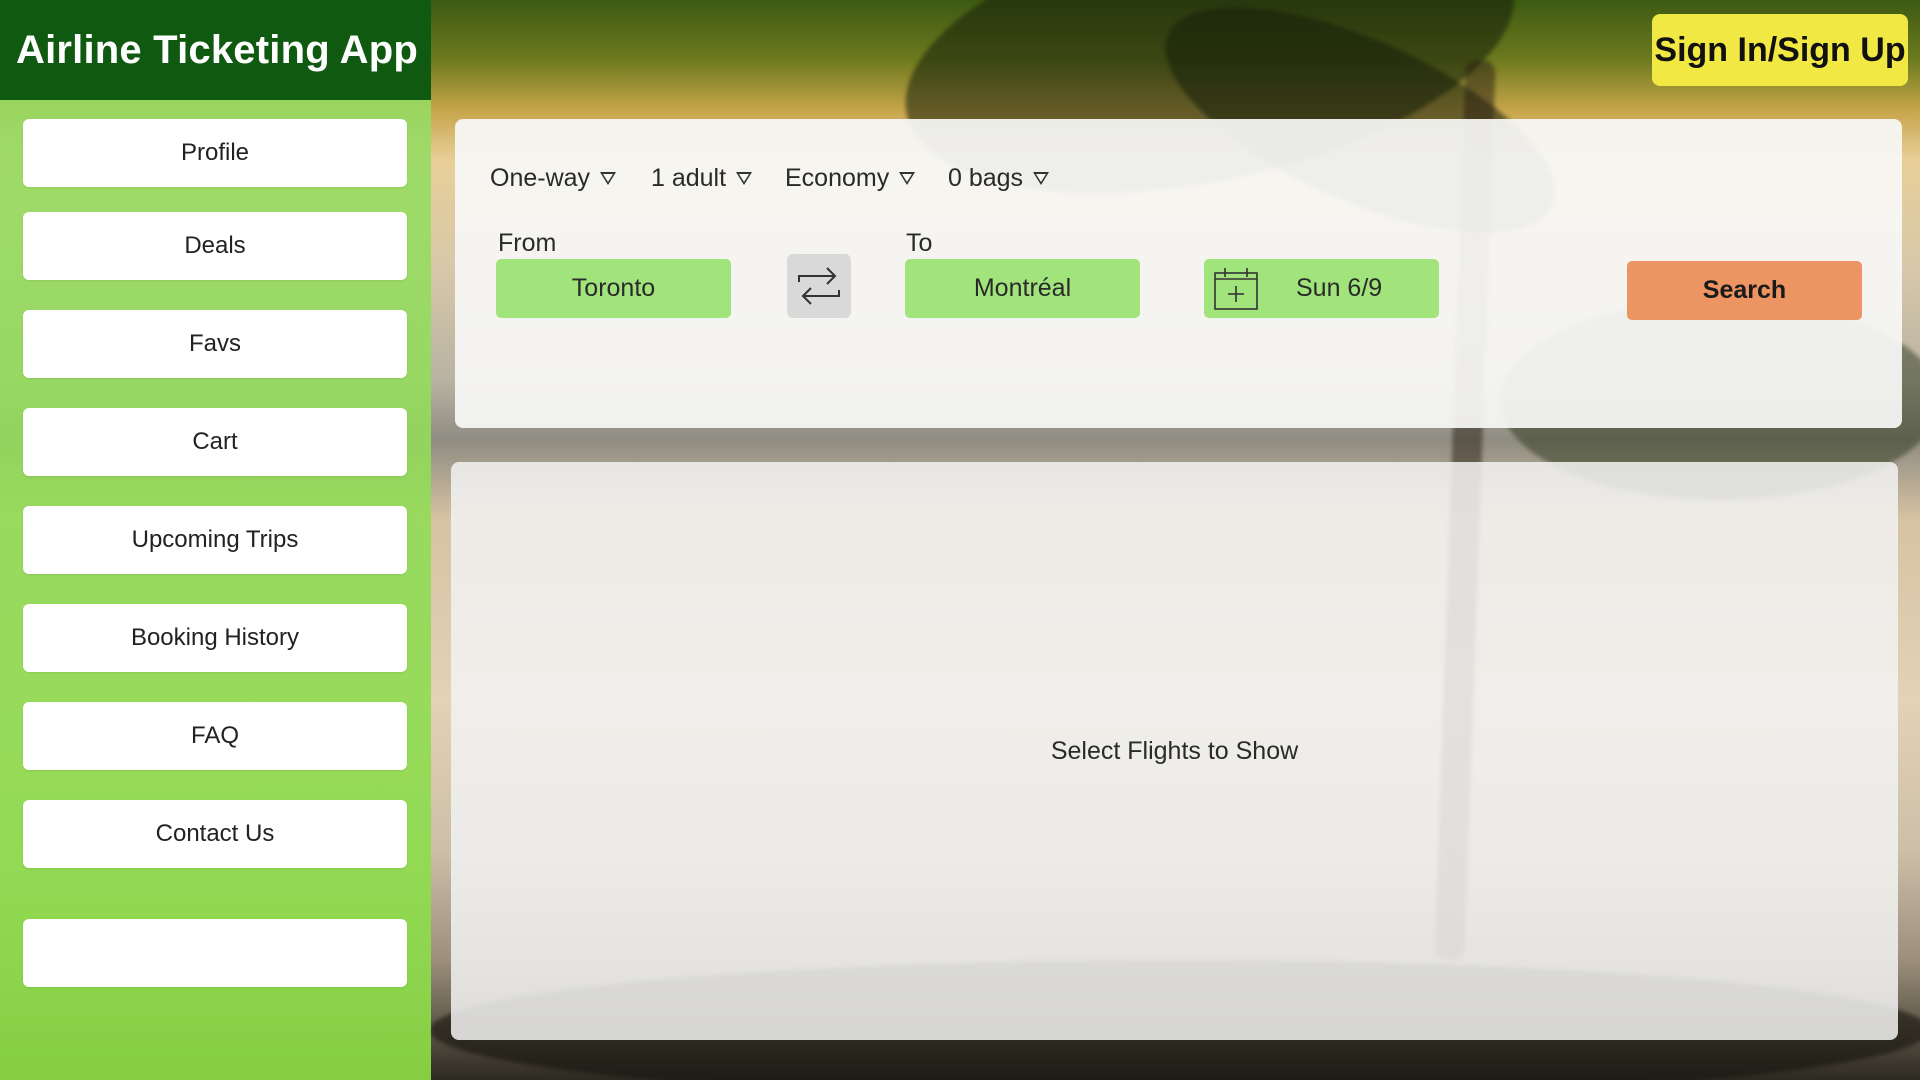 This screenshot has width=1920, height=1080. I want to click on trip-type-value: One-way, so click(540, 177).